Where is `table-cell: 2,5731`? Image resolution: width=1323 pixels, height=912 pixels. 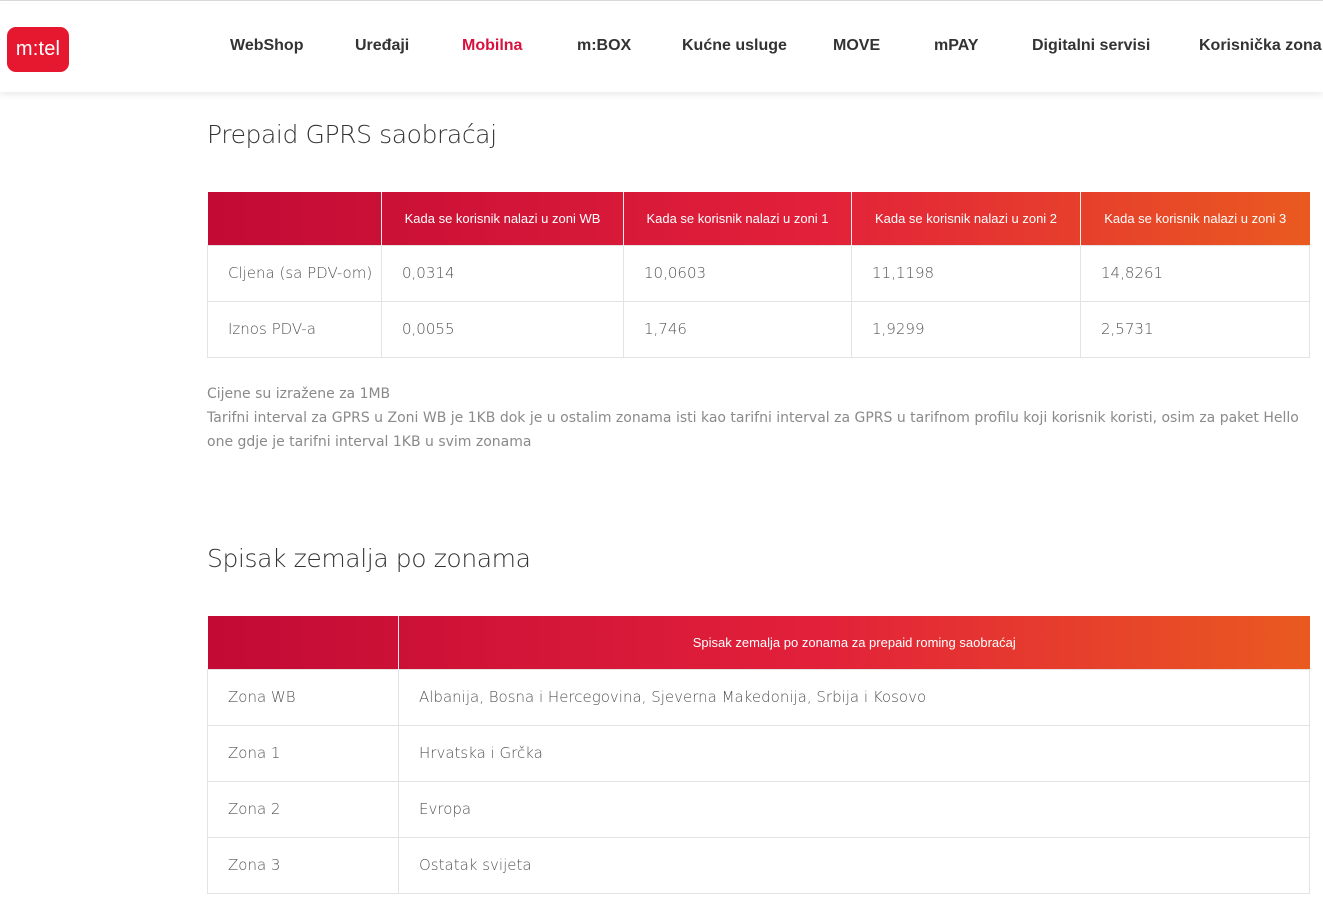 table-cell: 2,5731 is located at coordinates (1195, 329).